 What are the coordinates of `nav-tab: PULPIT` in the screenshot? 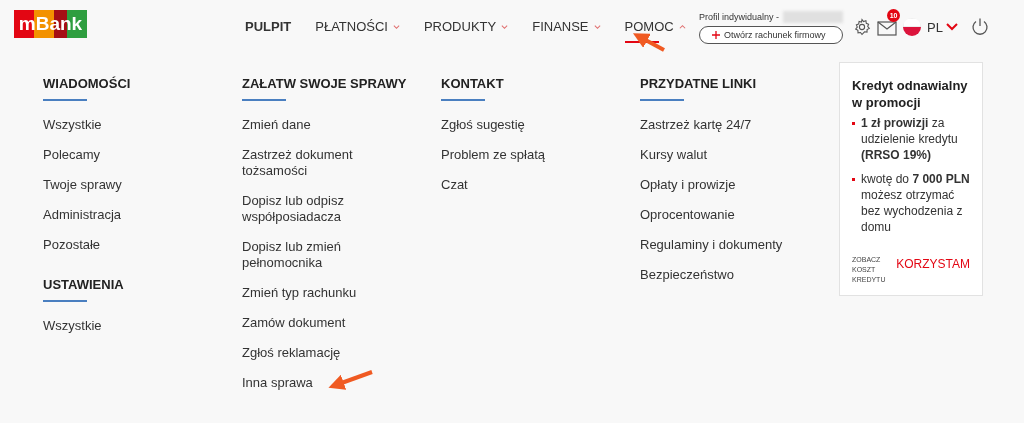 It's located at (268, 26).